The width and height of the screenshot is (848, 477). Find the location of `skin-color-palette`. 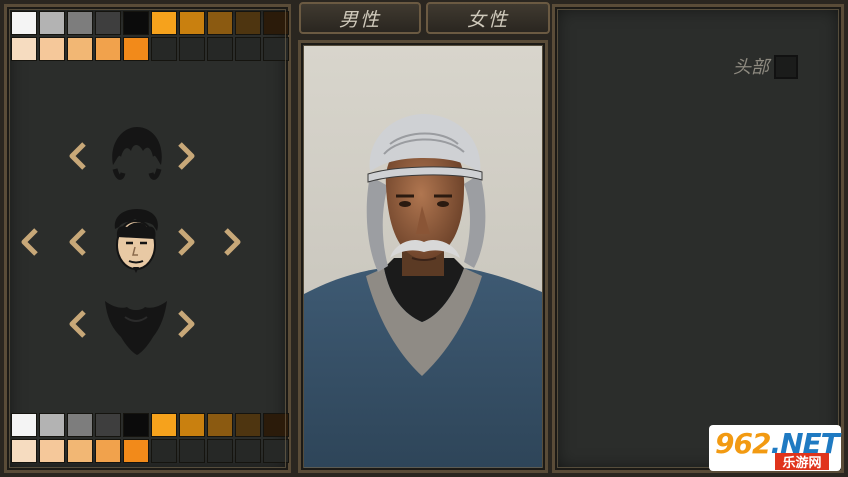

skin-color-palette is located at coordinates (150, 438).